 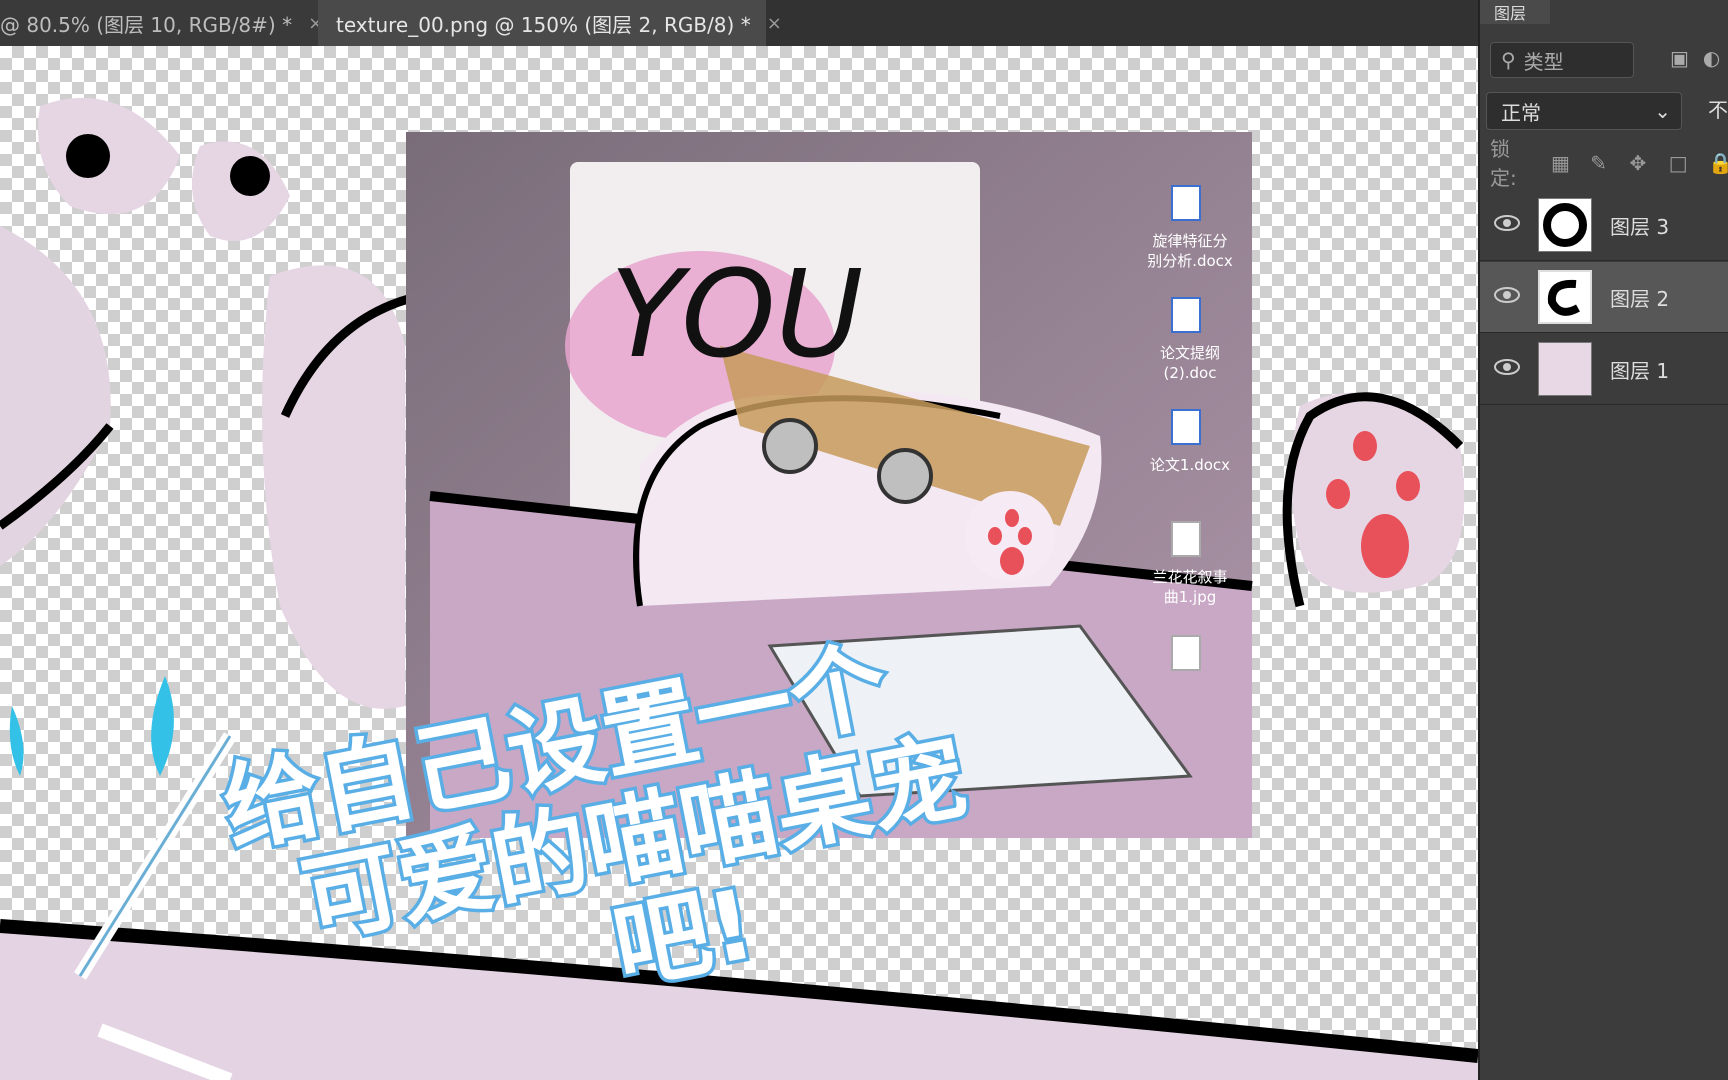 I want to click on filter-placeholder: 类型, so click(x=1543, y=61).